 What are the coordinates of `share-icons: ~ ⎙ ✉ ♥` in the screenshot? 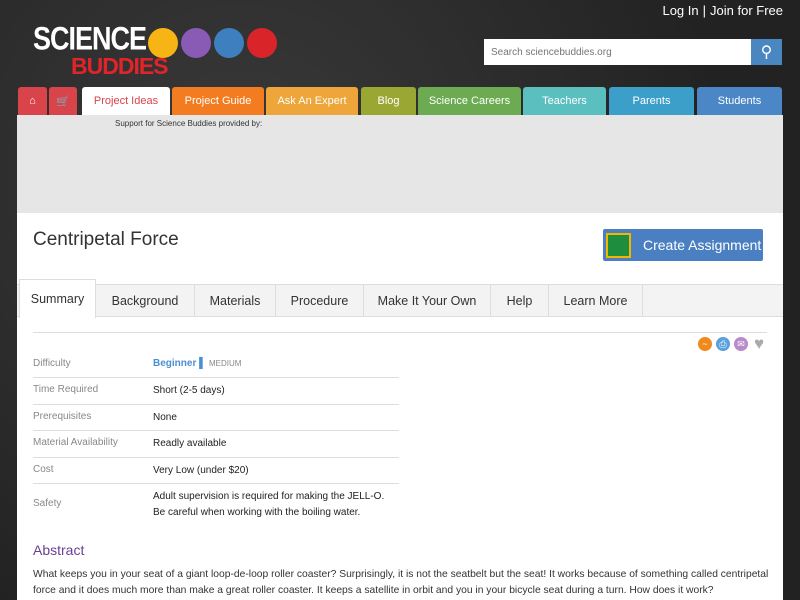 It's located at (732, 343).